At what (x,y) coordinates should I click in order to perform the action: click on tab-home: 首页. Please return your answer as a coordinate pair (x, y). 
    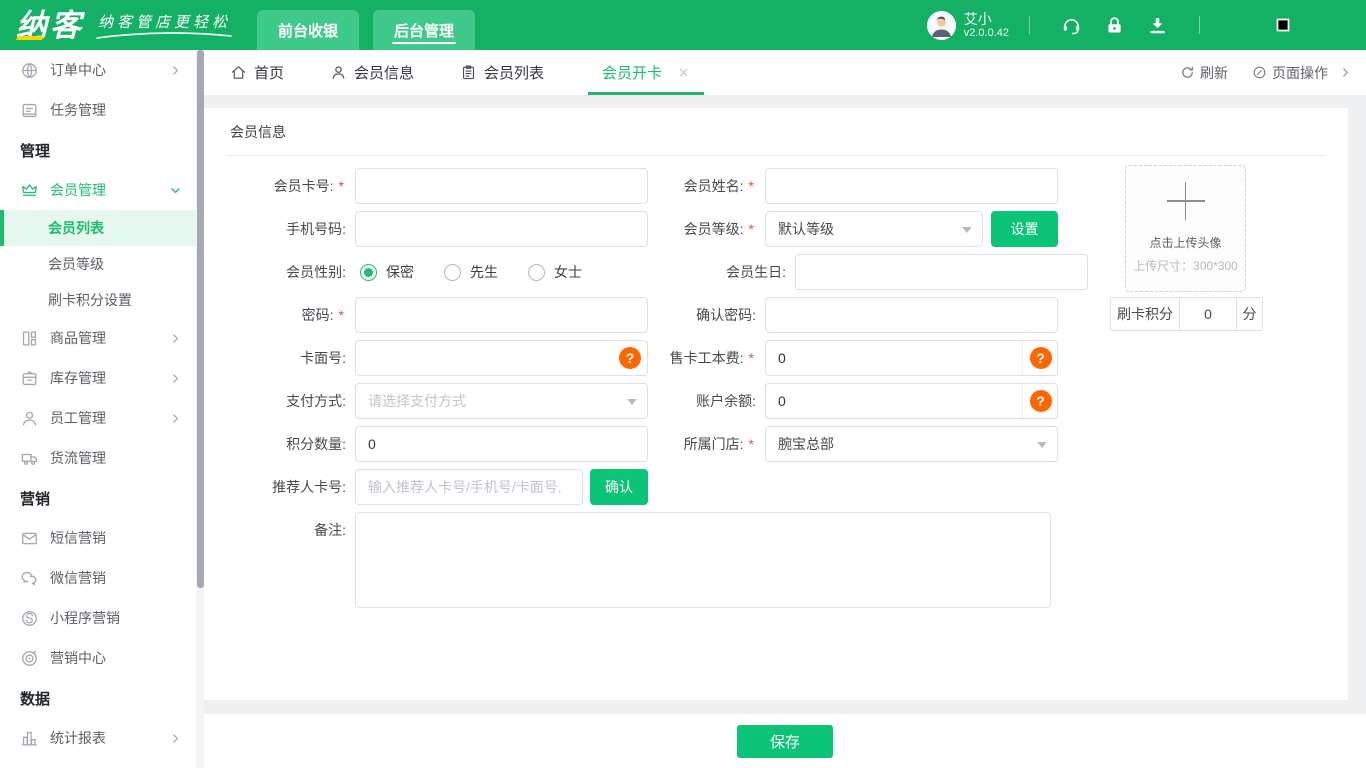
    Looking at the image, I should click on (257, 72).